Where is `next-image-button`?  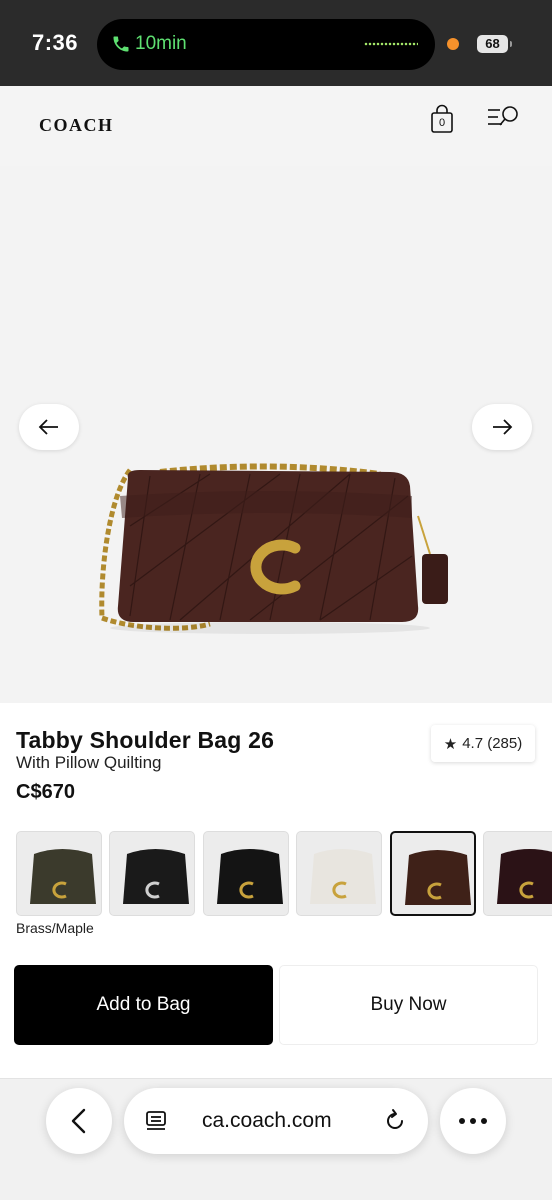 next-image-button is located at coordinates (502, 427).